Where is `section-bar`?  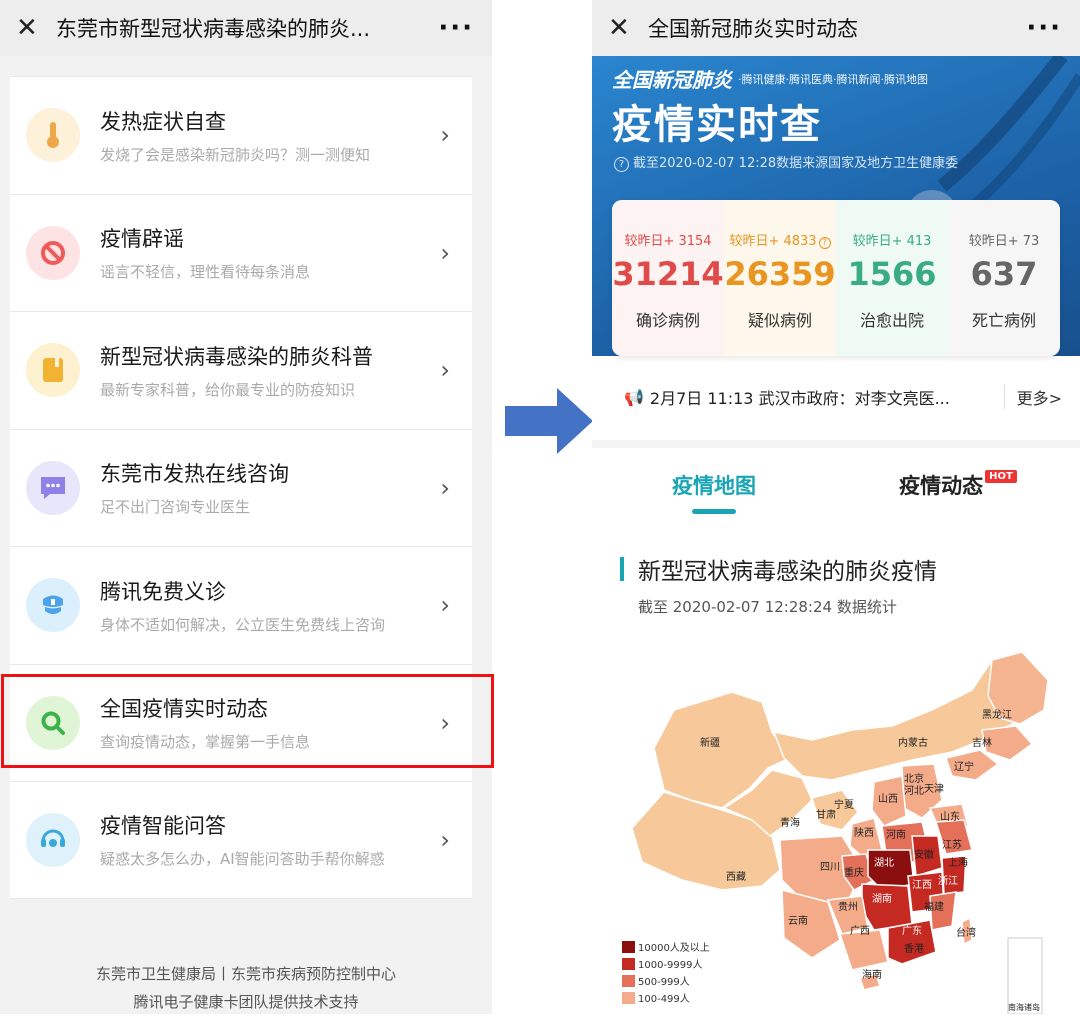 section-bar is located at coordinates (622, 569).